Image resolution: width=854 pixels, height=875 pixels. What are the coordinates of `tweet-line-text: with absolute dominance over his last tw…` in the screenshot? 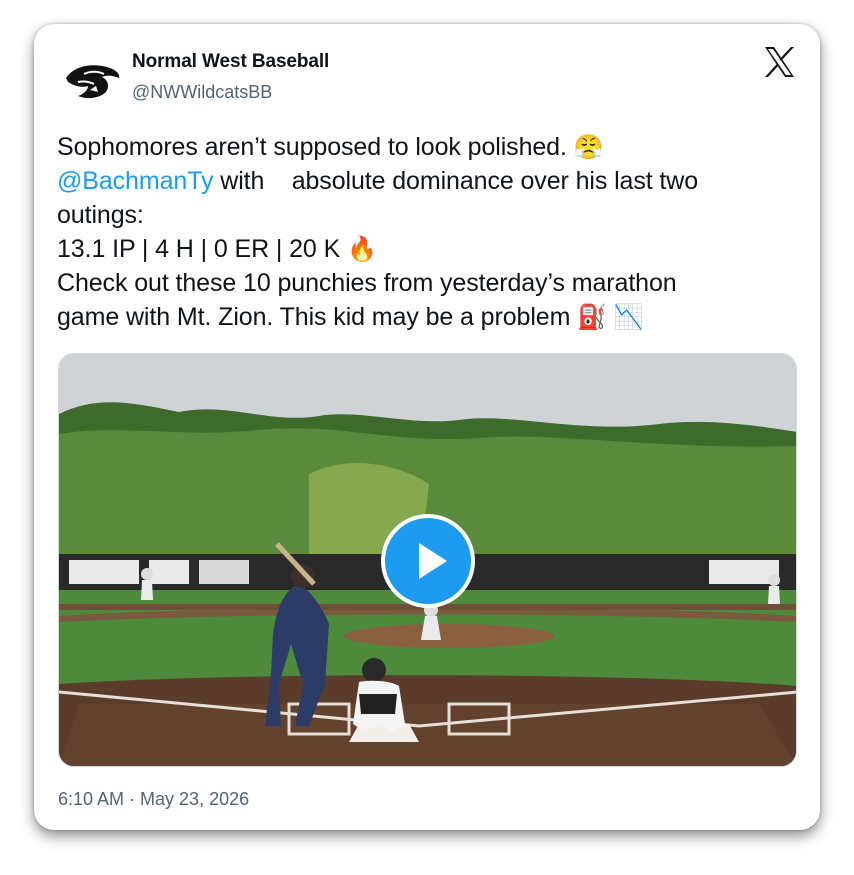 It's located at (459, 181).